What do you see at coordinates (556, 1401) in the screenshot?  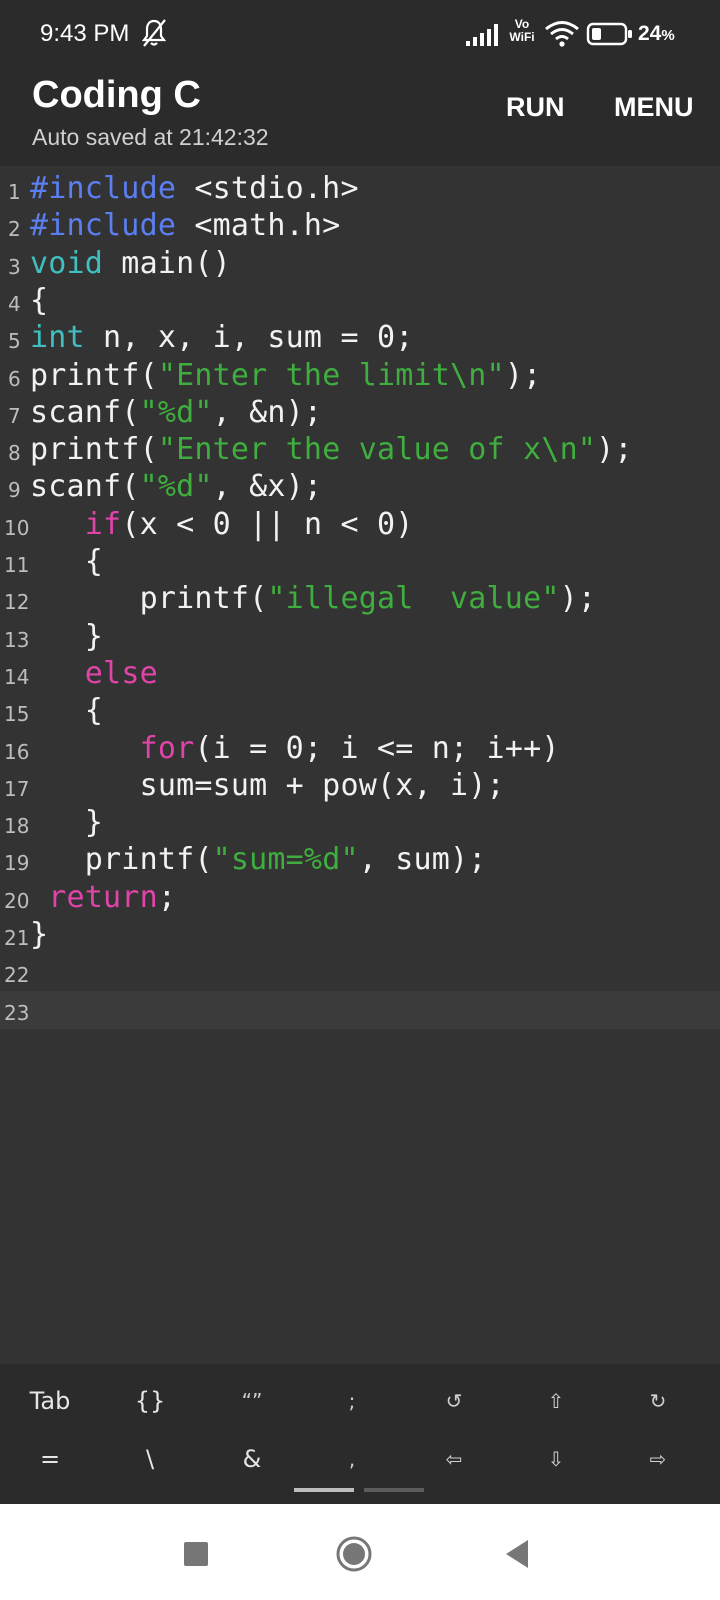 I see `key-arrow-up: ⇧` at bounding box center [556, 1401].